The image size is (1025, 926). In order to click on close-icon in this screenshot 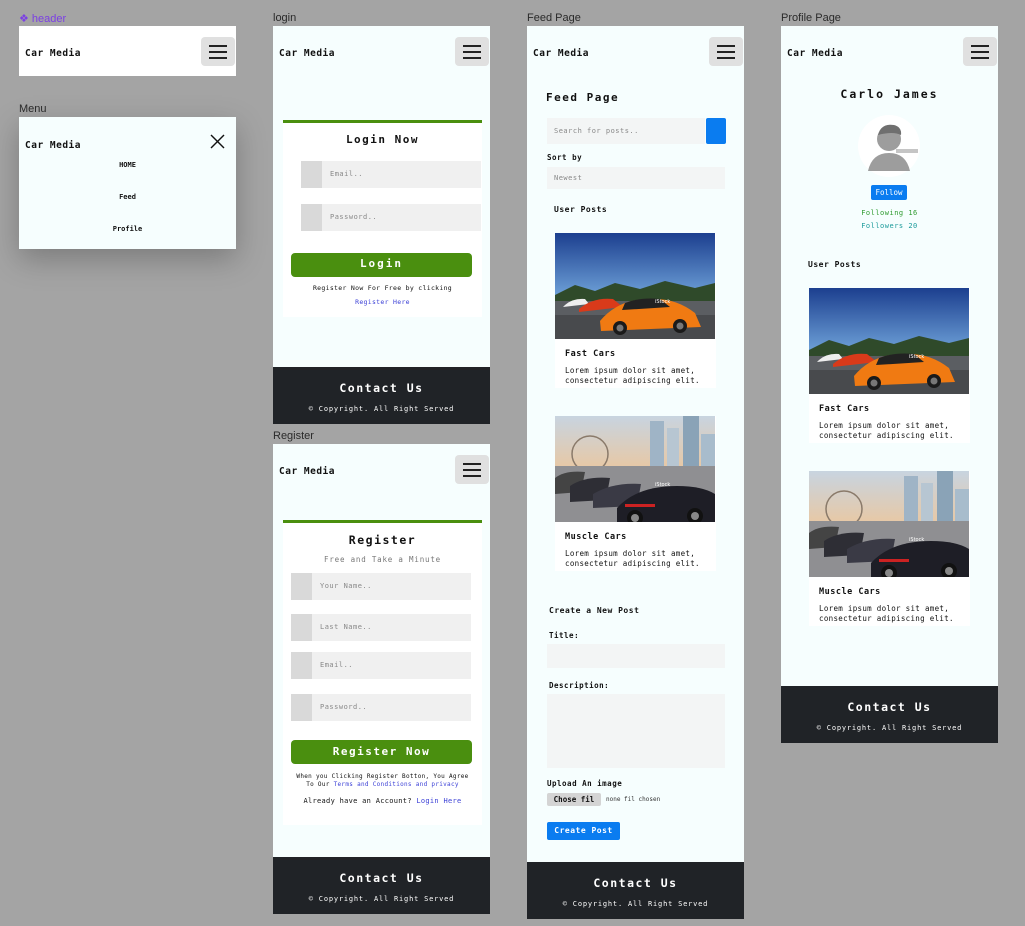, I will do `click(217, 141)`.